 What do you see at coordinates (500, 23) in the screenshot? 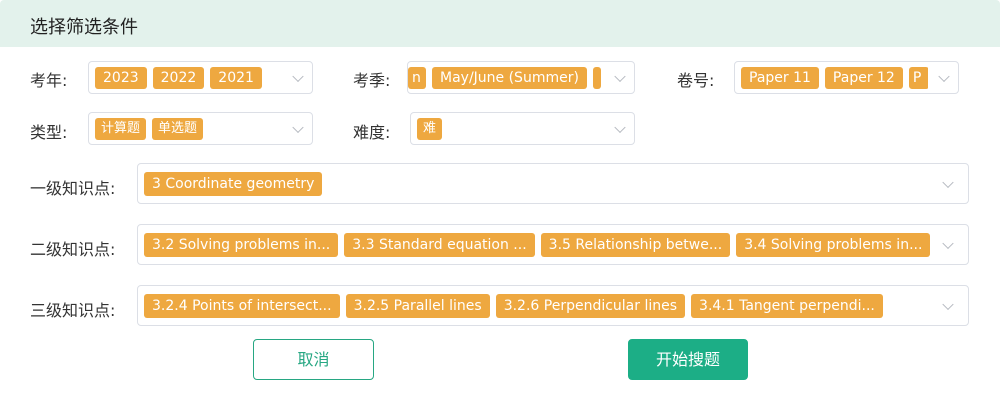
I see `dialog-header: 选择筛选条件` at bounding box center [500, 23].